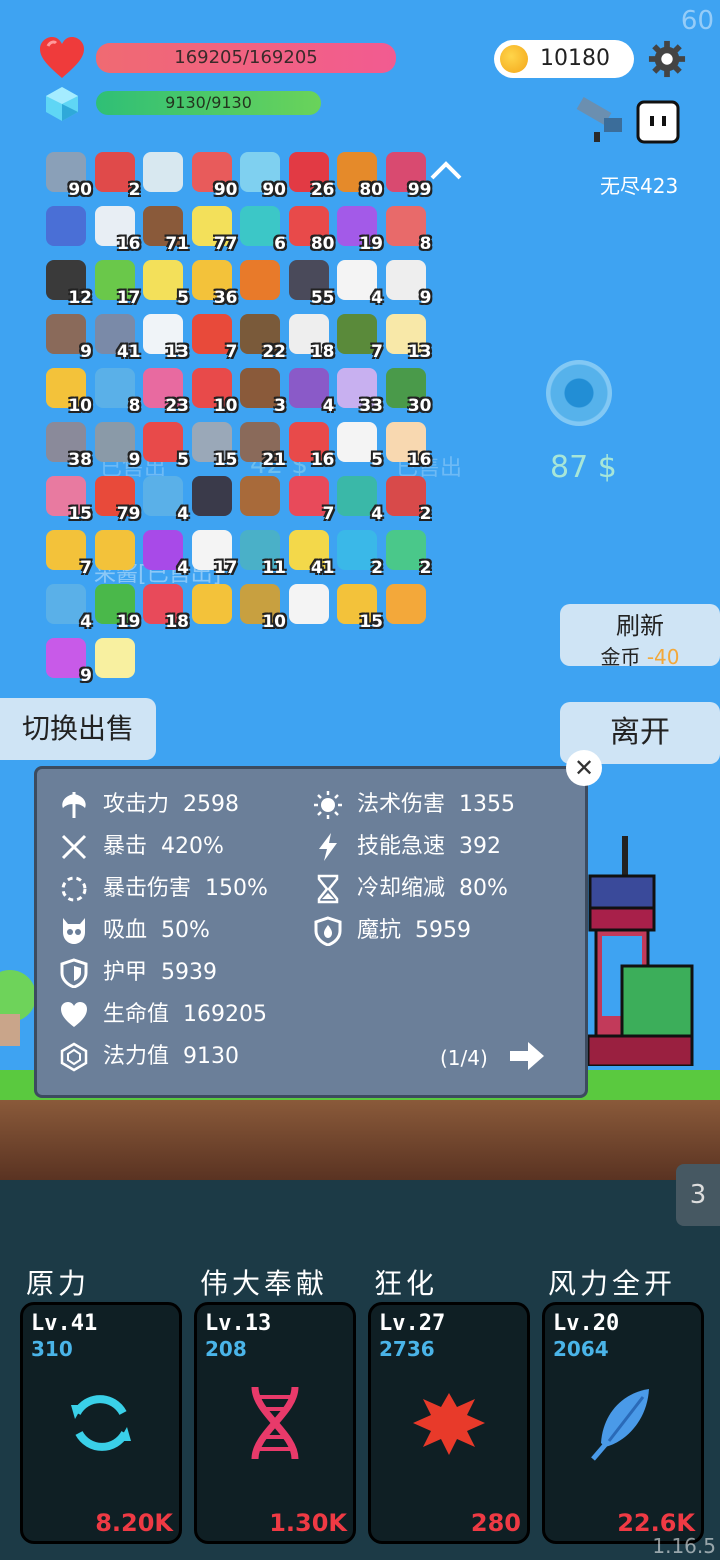  I want to click on settings-gear-icon, so click(667, 59).